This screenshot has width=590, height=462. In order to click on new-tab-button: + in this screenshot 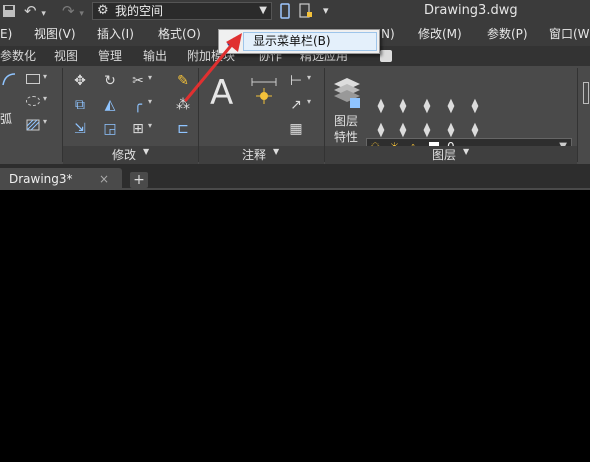, I will do `click(139, 180)`.